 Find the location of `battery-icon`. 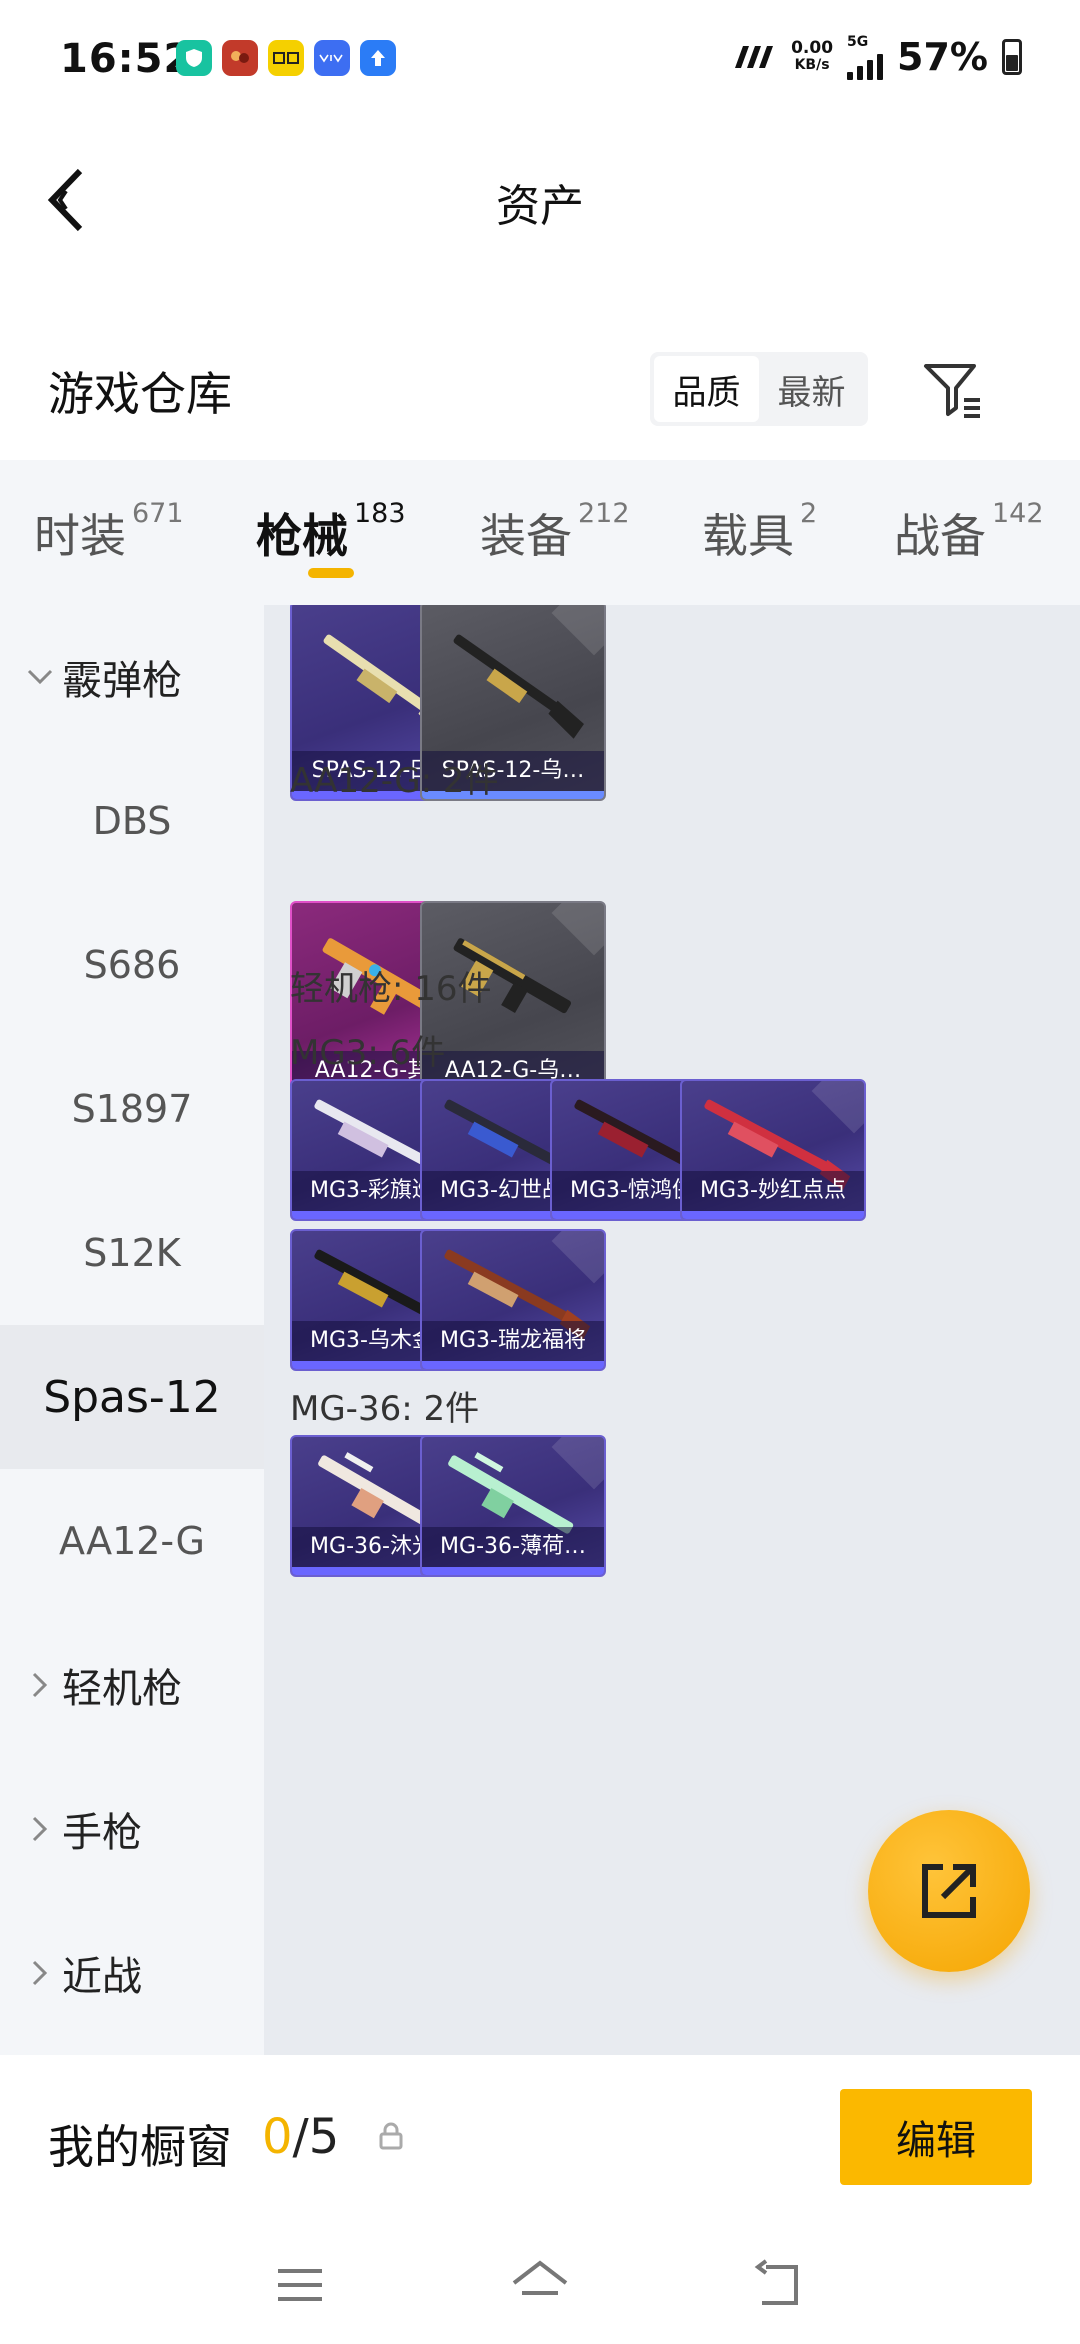

battery-icon is located at coordinates (1012, 57).